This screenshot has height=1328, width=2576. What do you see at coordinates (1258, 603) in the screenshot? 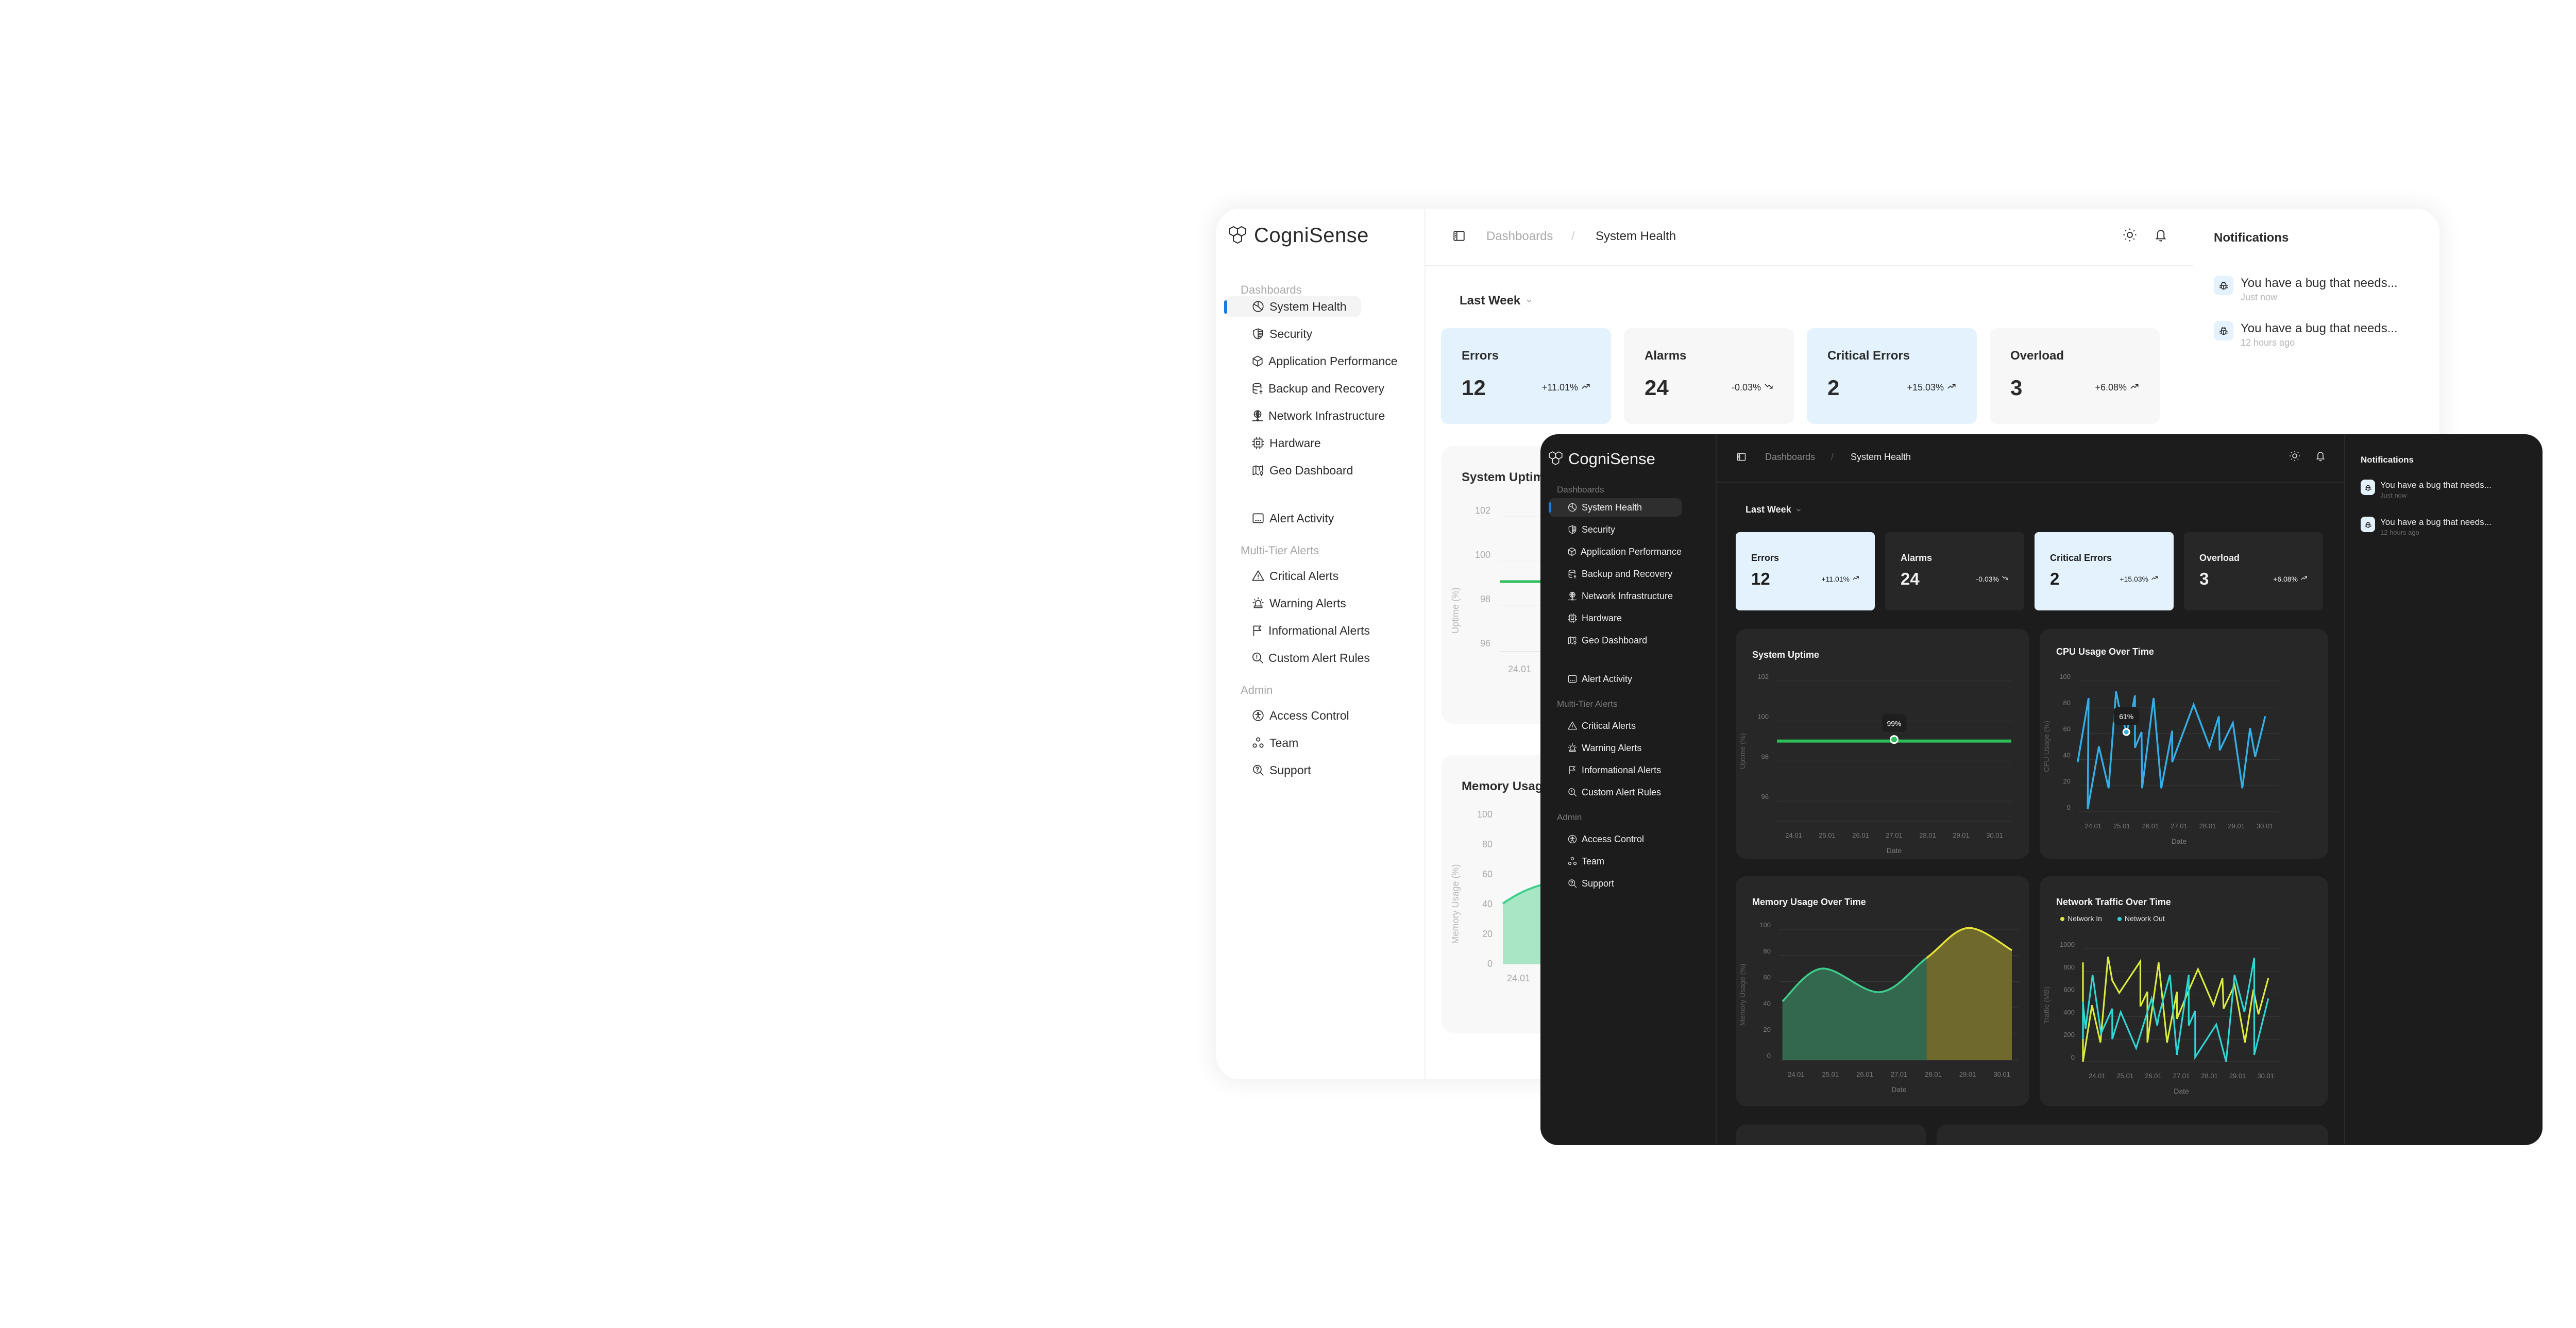
I see `siren-icon` at bounding box center [1258, 603].